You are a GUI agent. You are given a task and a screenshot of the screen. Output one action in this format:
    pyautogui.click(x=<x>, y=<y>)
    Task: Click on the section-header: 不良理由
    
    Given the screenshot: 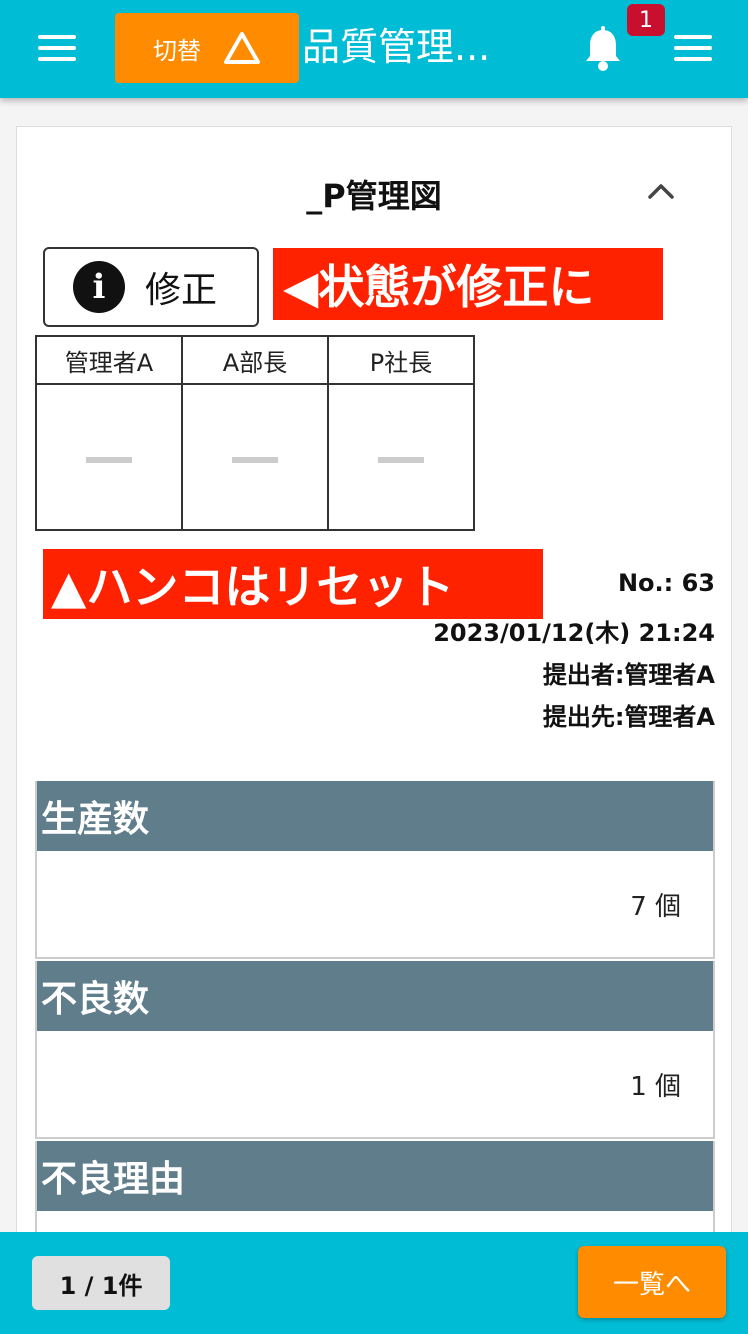 What is the action you would take?
    pyautogui.click(x=375, y=1176)
    